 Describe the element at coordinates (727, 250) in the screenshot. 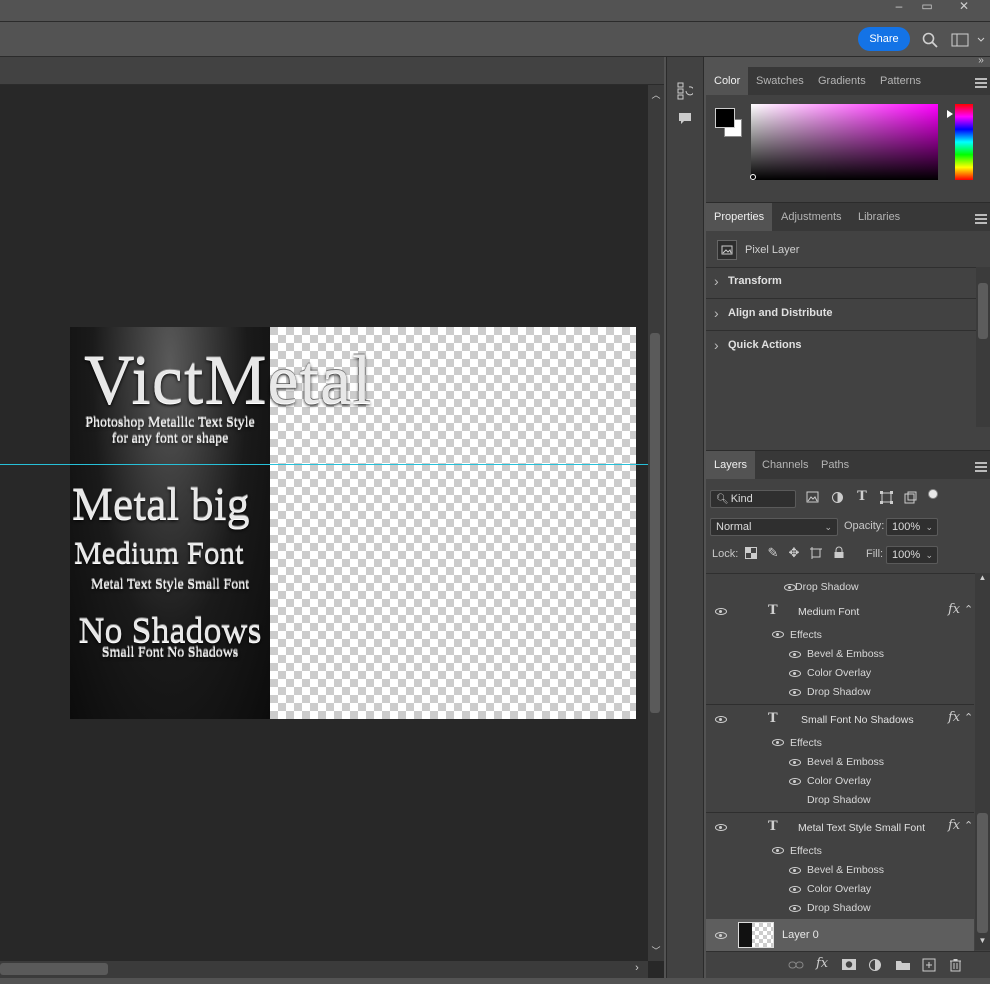

I see `pixel-layer-icon` at that location.